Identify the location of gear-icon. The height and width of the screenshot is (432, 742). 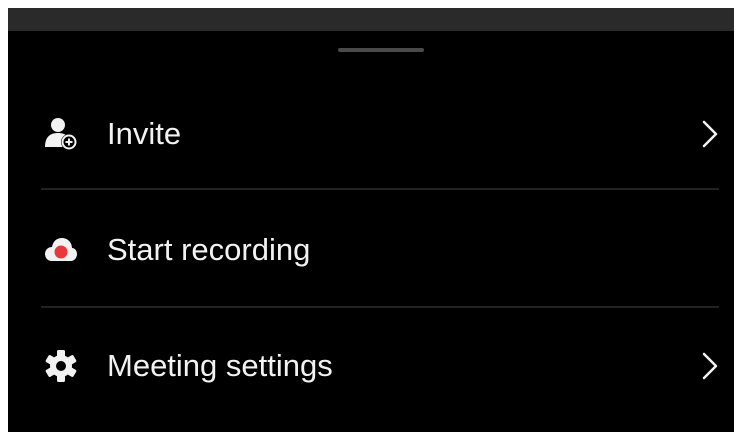
(61, 366).